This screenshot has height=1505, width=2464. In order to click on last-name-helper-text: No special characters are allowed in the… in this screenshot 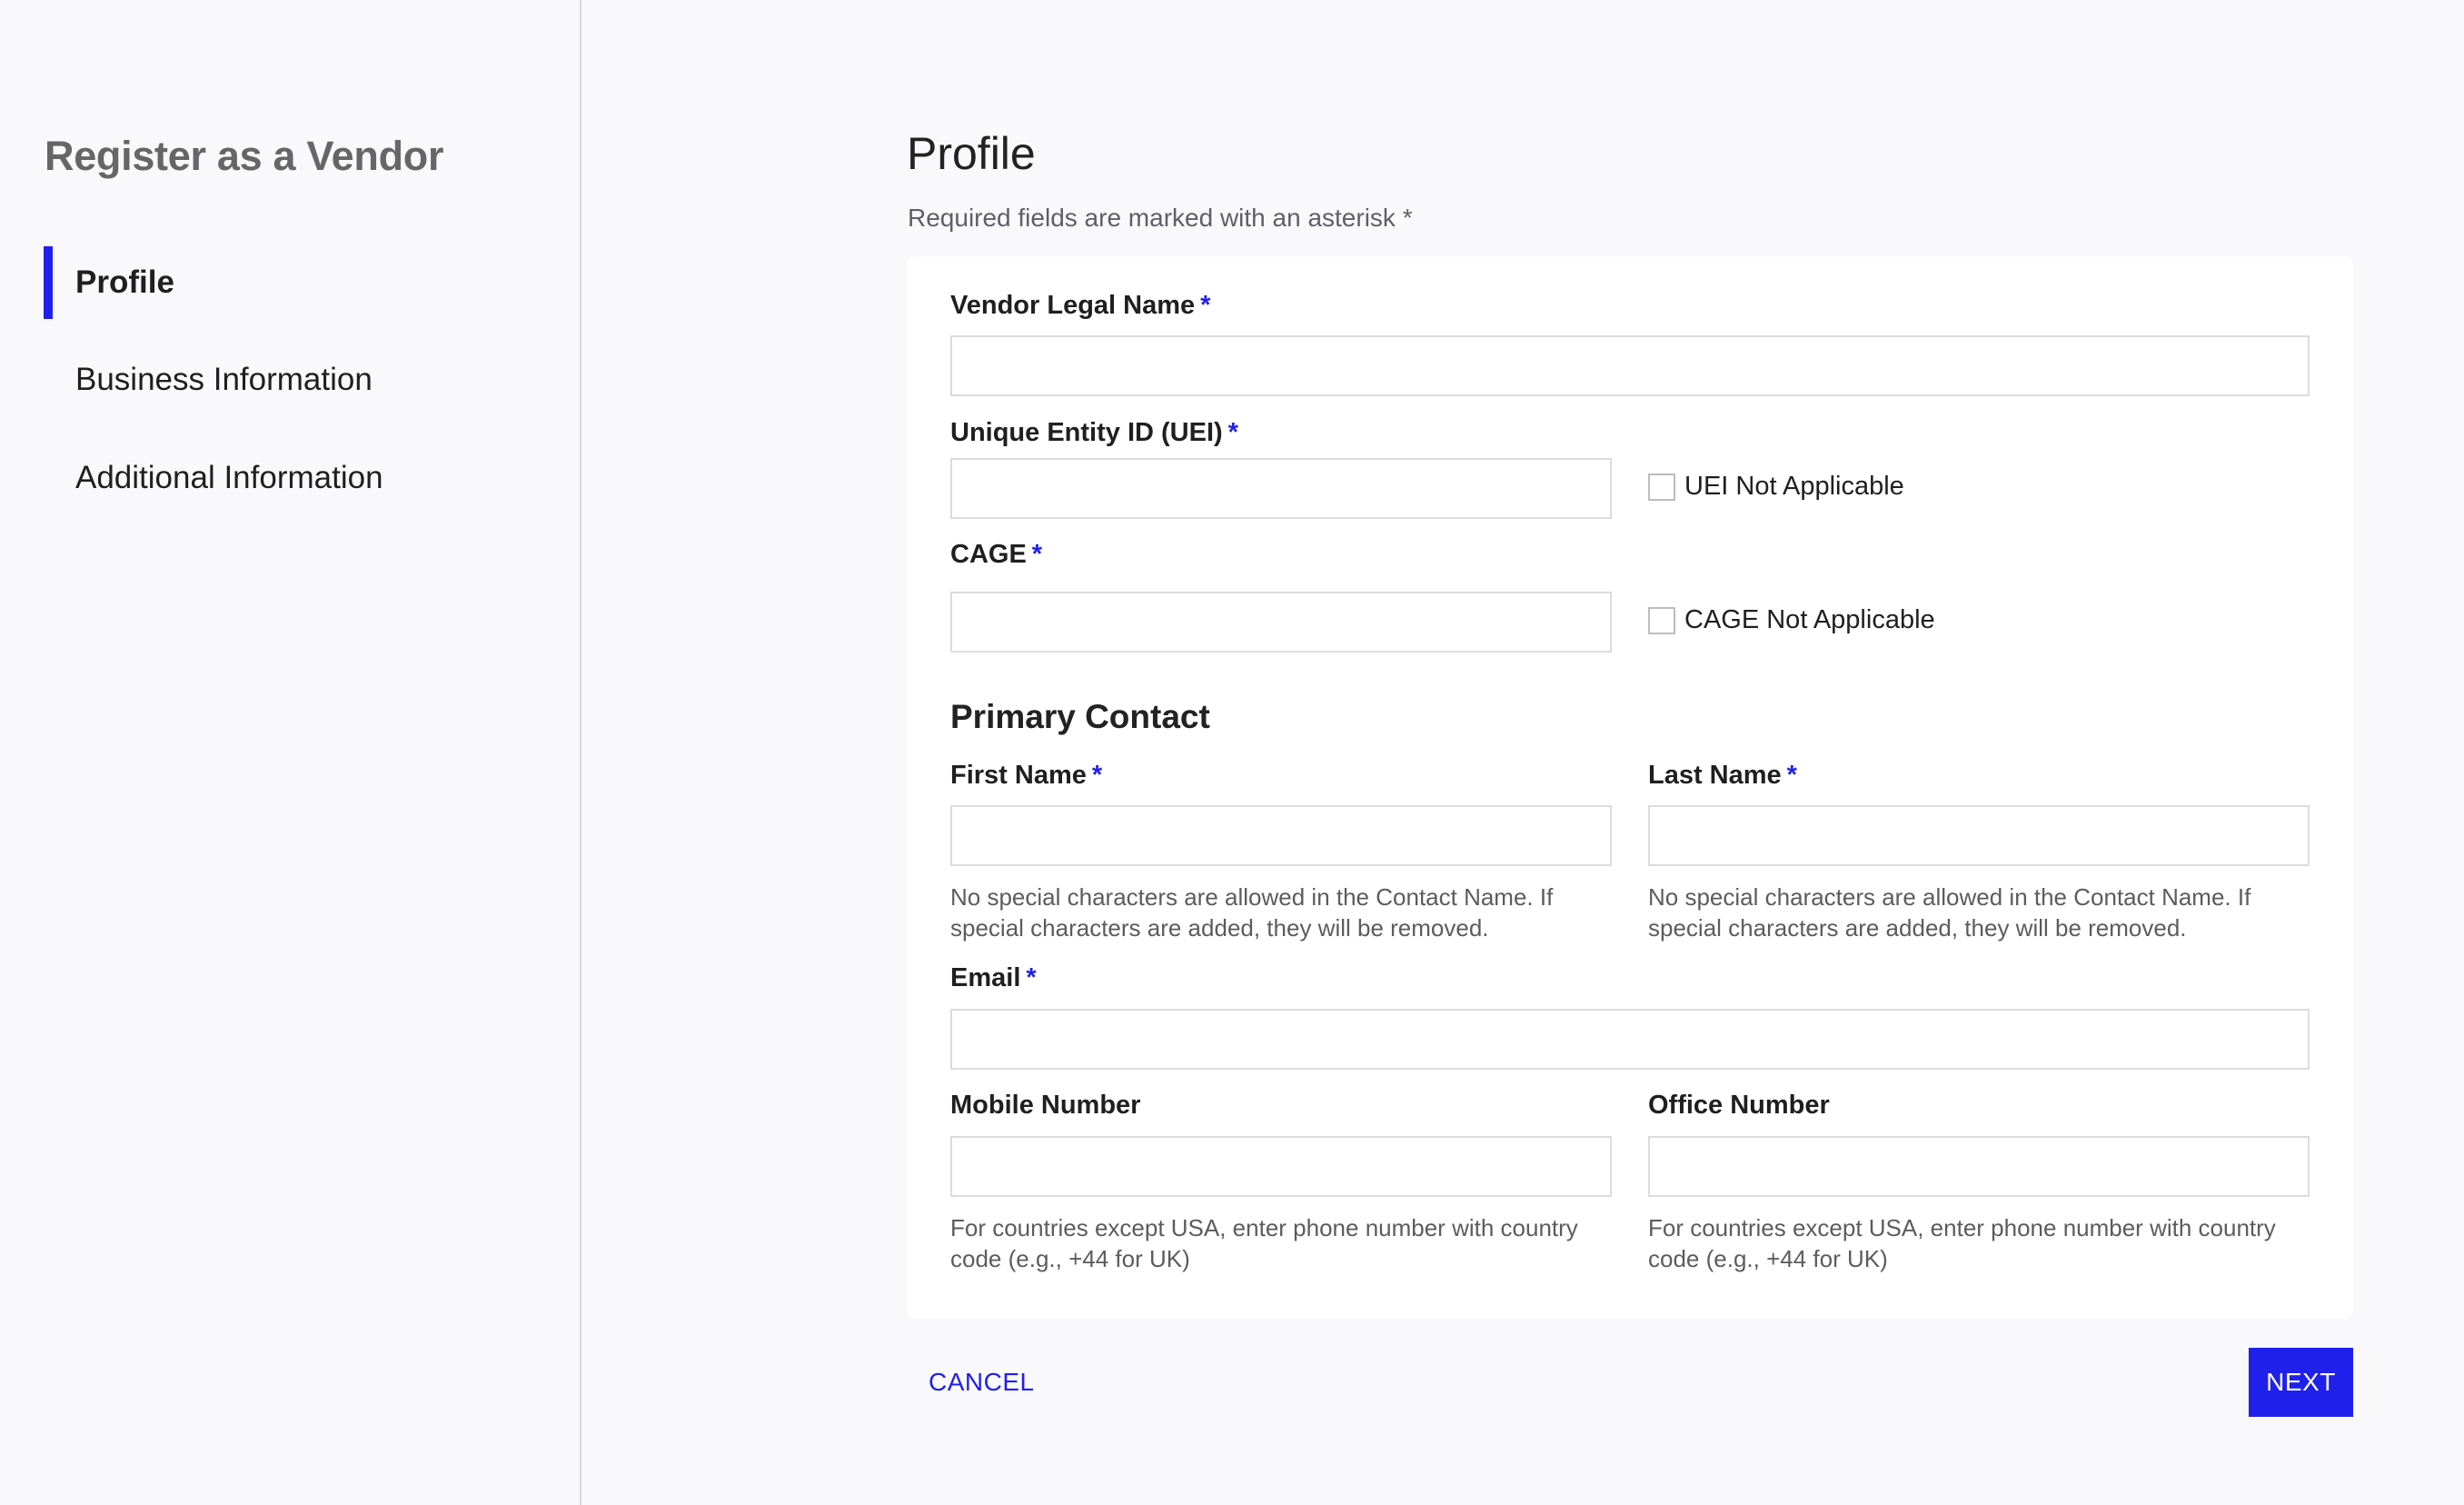, I will do `click(1949, 912)`.